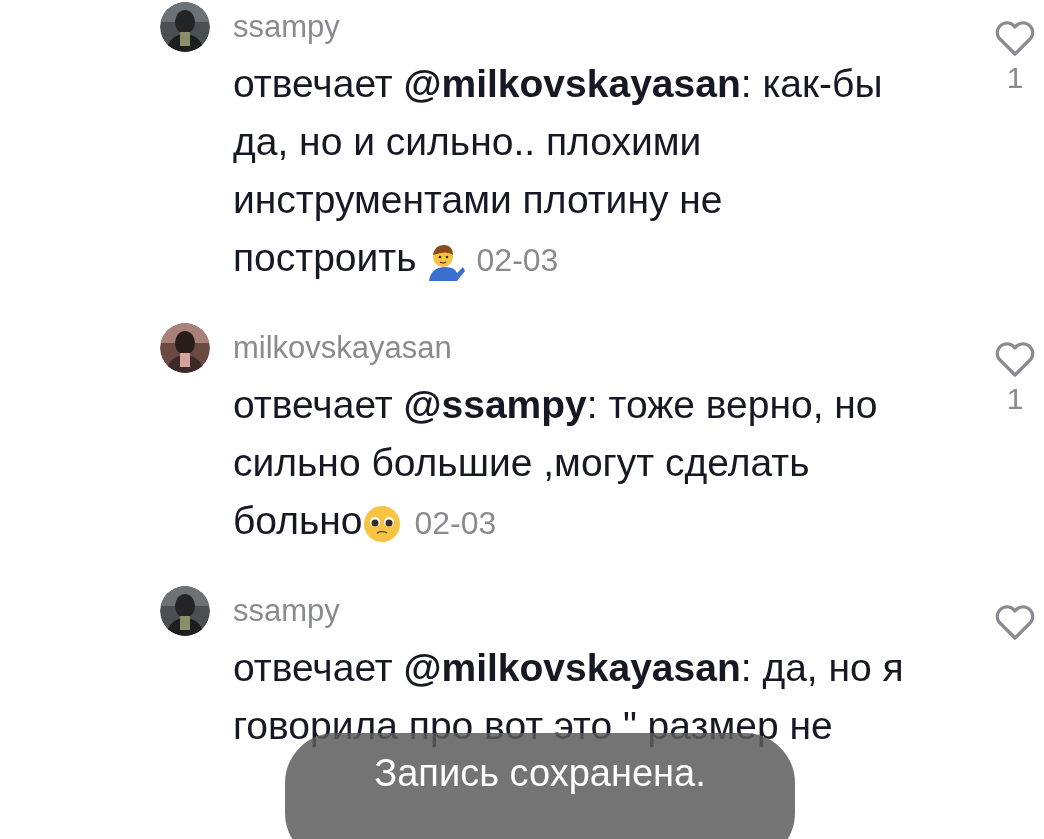  I want to click on username: milkovskayasan, so click(571, 348).